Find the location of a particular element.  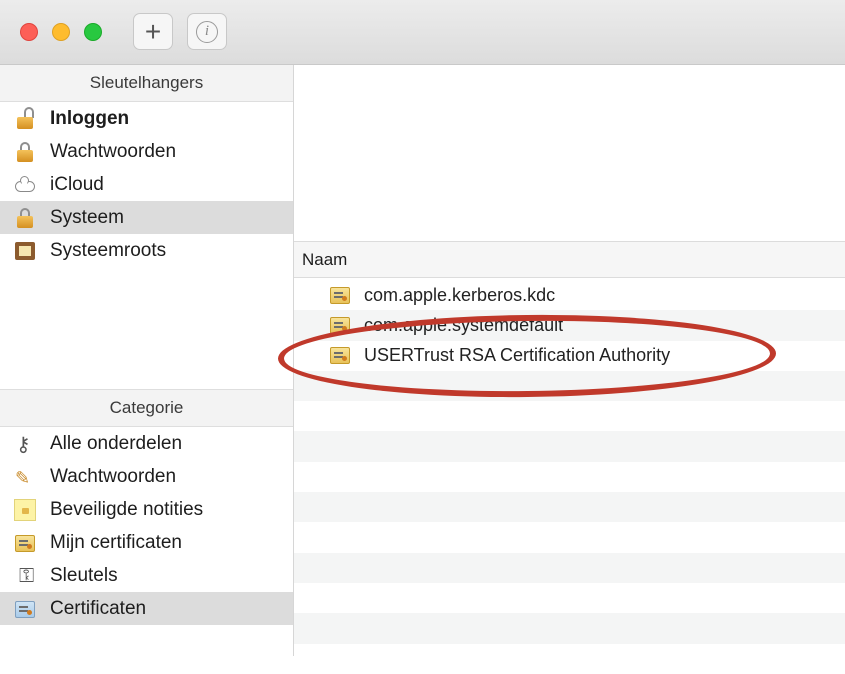

sidebar-item-label: Certificaten is located at coordinates (98, 608).